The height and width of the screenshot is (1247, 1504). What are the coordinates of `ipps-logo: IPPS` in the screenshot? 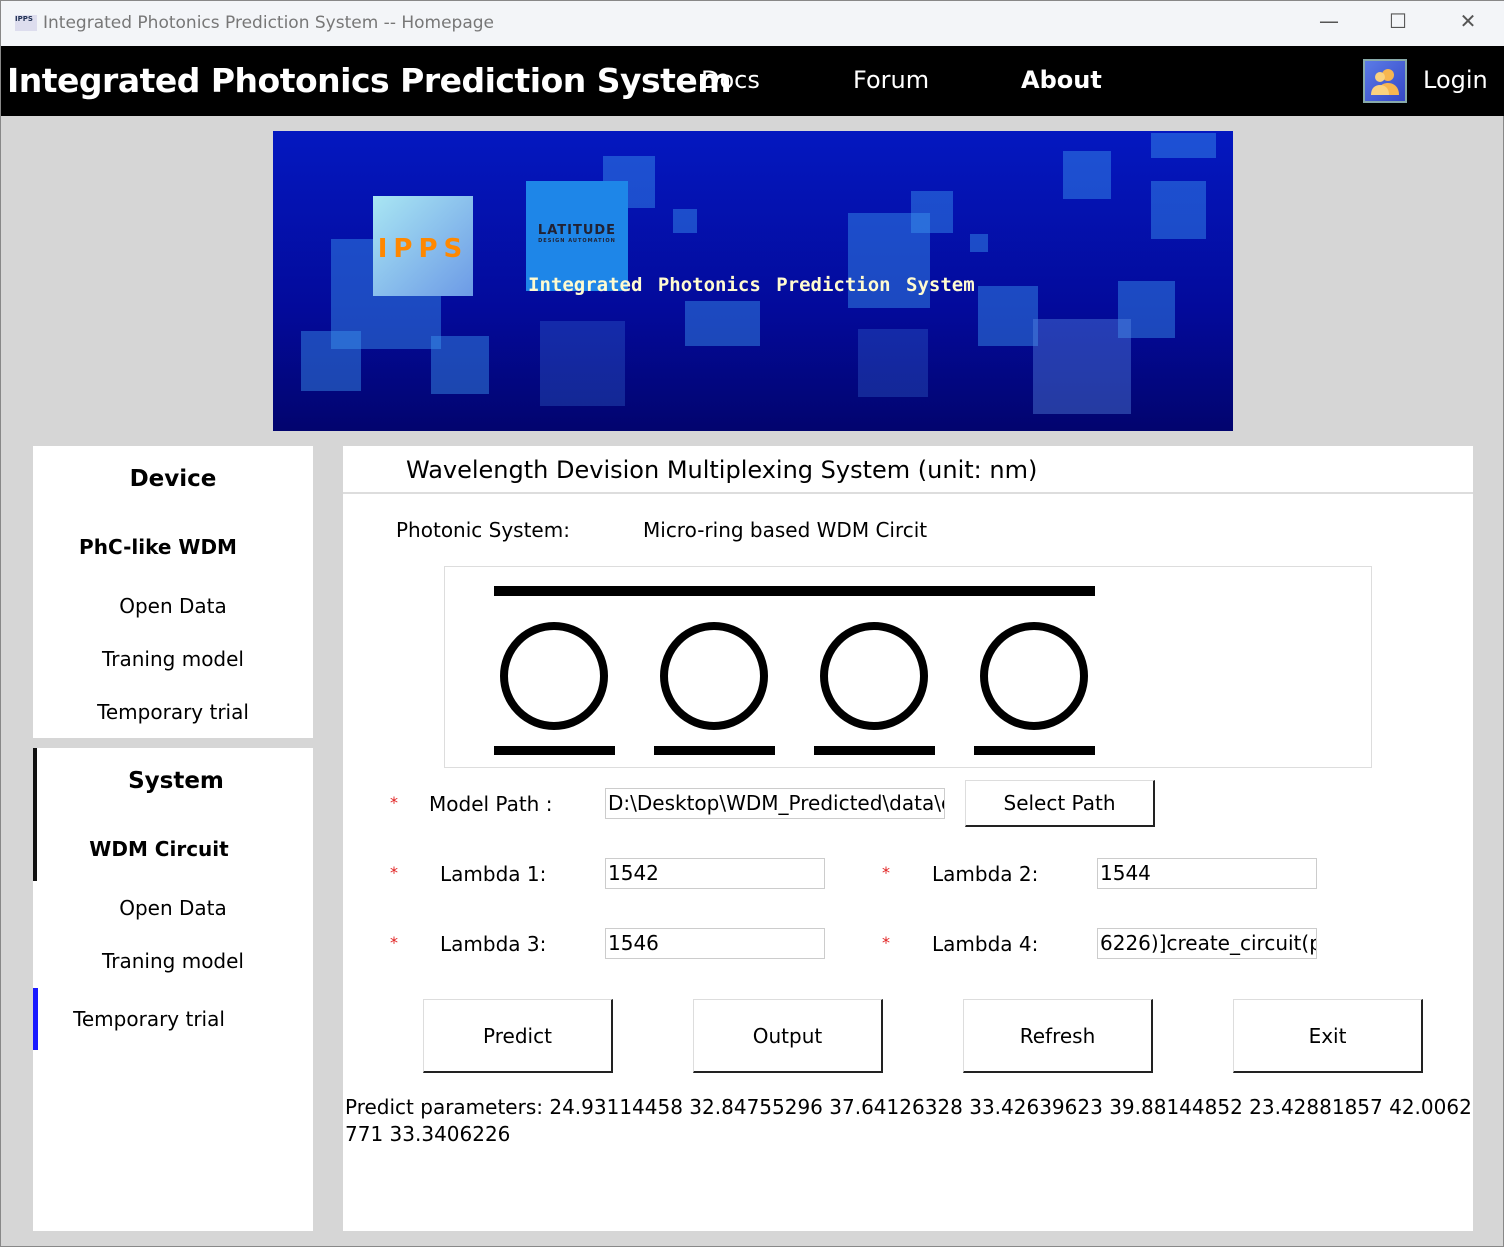 It's located at (423, 246).